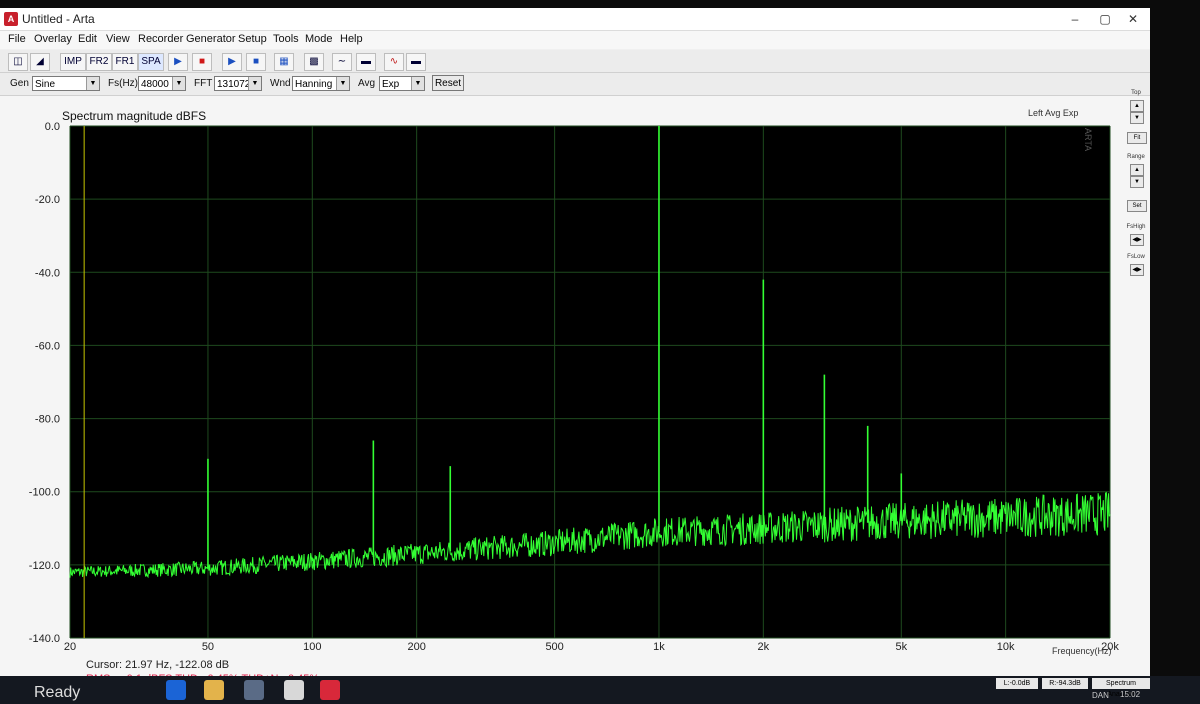 Image resolution: width=1200 pixels, height=704 pixels. What do you see at coordinates (901, 647) in the screenshot?
I see `x-tick-label: 5k` at bounding box center [901, 647].